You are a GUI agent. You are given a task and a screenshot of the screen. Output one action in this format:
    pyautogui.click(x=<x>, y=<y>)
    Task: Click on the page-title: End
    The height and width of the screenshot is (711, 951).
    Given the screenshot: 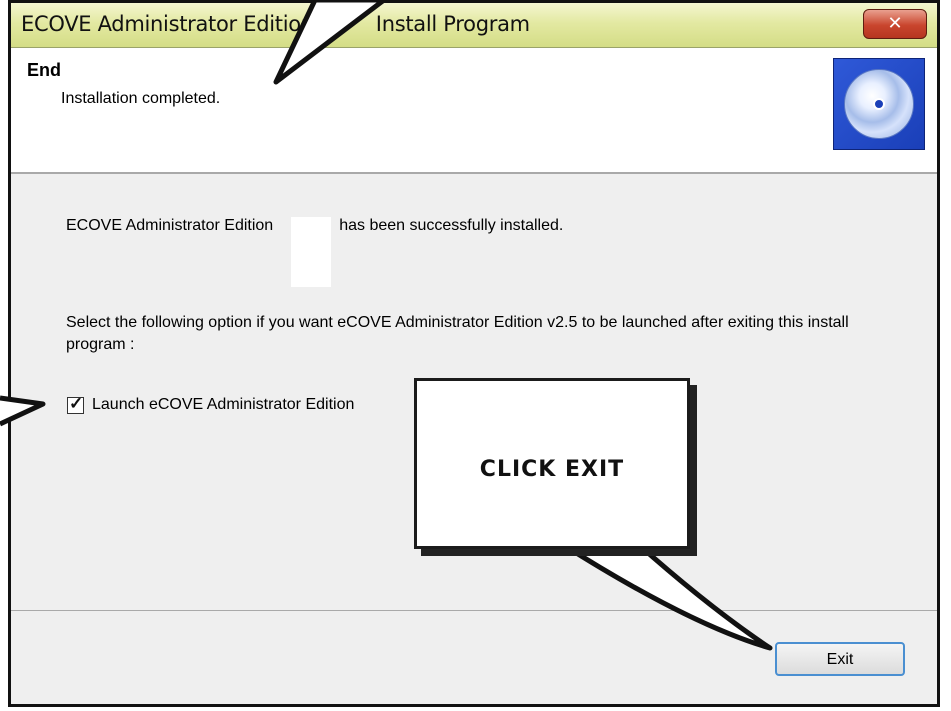 What is the action you would take?
    pyautogui.click(x=44, y=70)
    